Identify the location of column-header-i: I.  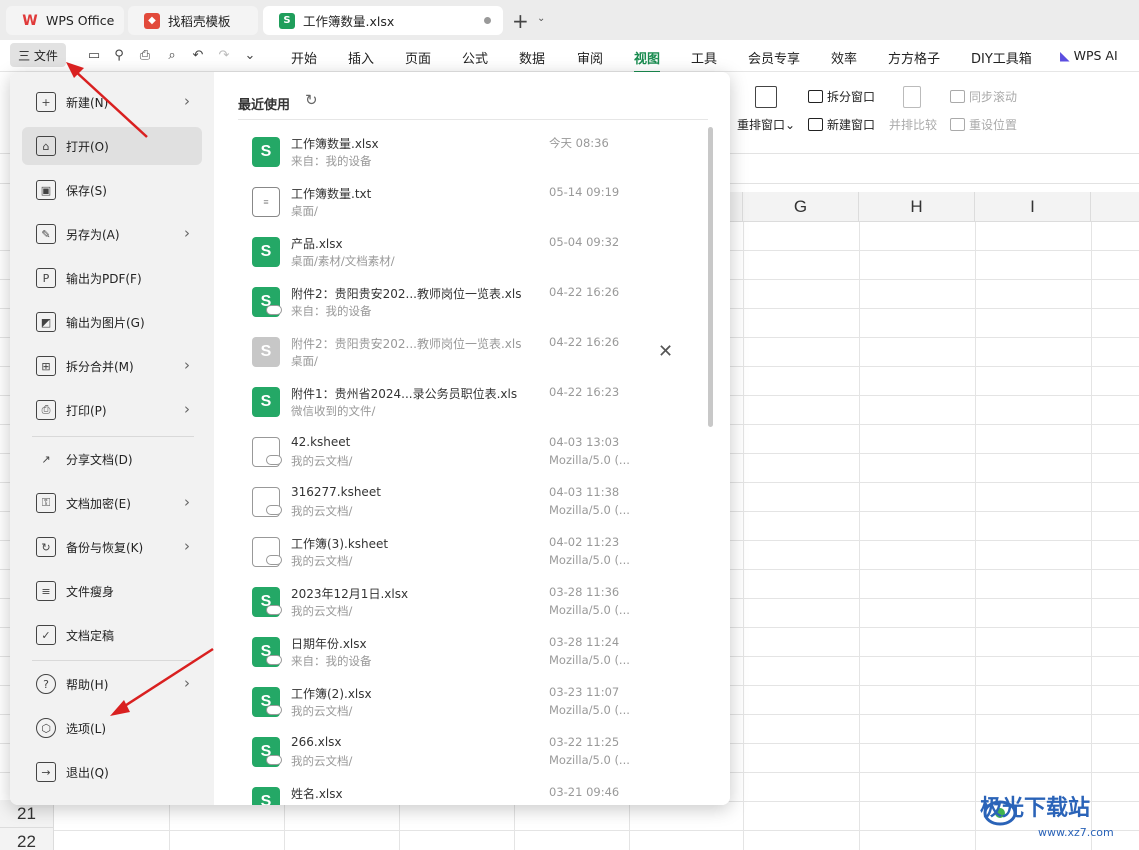
(1033, 207).